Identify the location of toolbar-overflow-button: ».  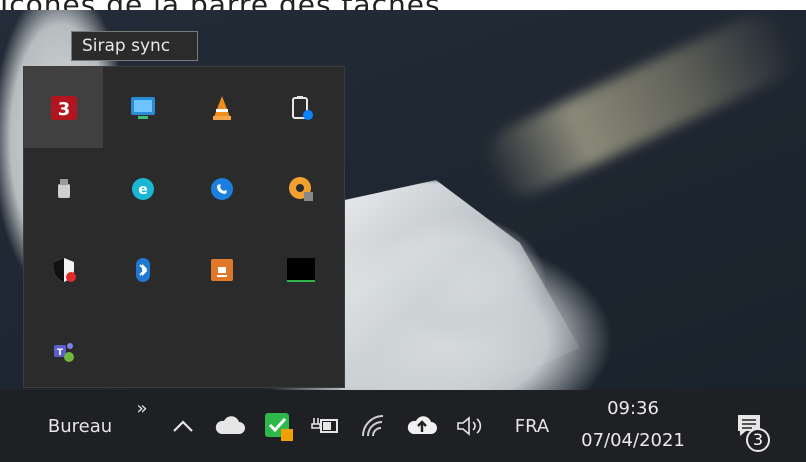
(142, 408).